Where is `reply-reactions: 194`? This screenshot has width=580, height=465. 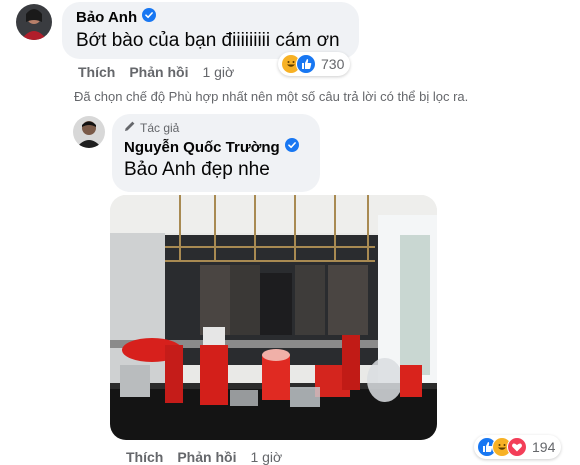 reply-reactions: 194 is located at coordinates (518, 447).